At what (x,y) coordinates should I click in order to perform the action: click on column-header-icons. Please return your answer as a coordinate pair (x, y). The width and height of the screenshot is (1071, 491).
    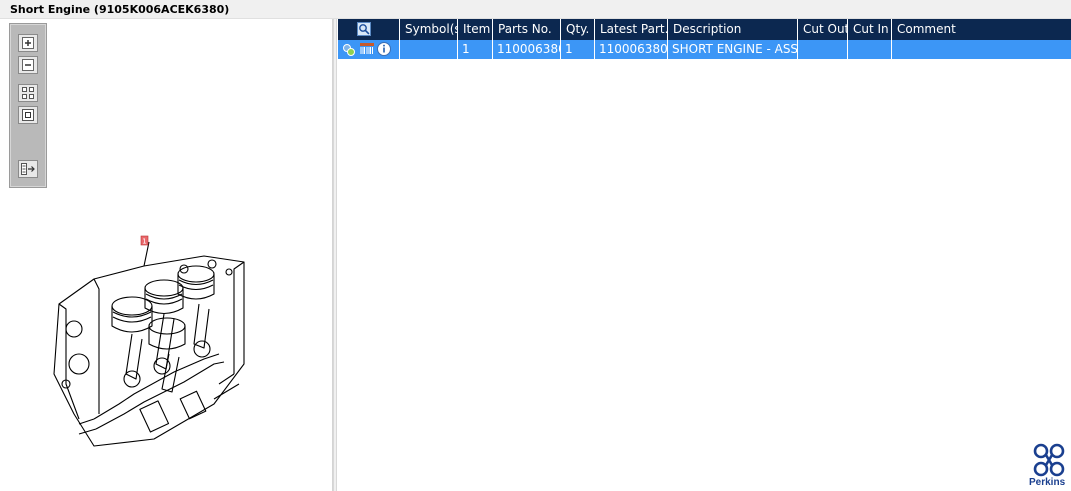
    Looking at the image, I should click on (369, 29).